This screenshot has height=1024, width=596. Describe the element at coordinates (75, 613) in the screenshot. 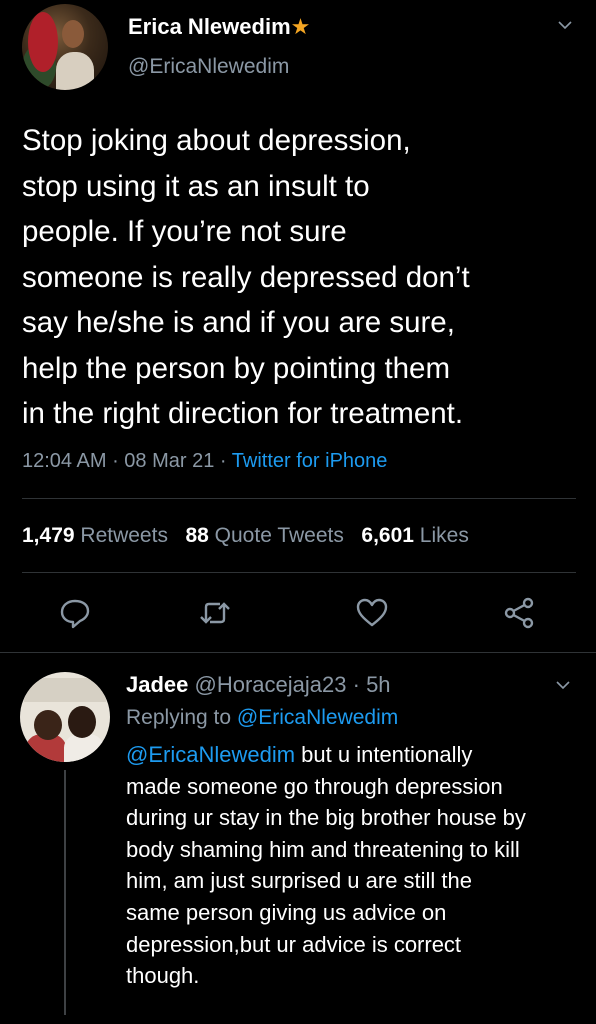

I see `reply-icon` at that location.